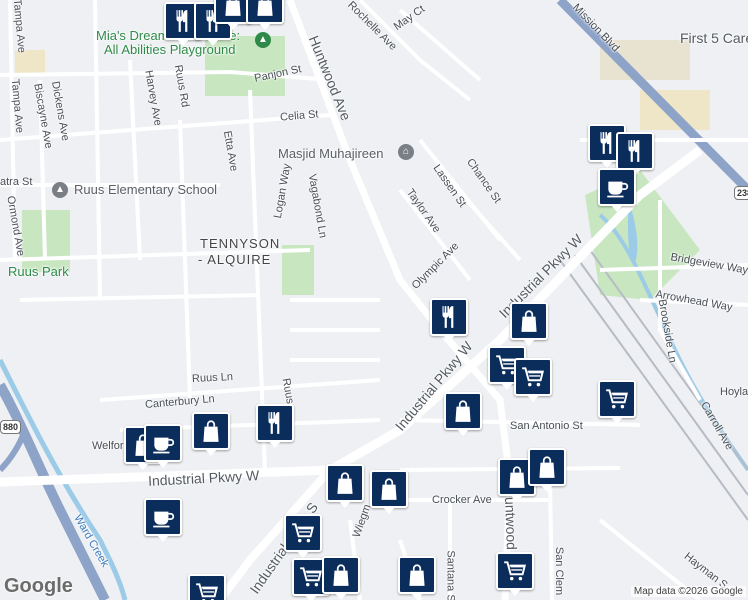  Describe the element at coordinates (450, 575) in the screenshot. I see `street-label: Santana S` at that location.